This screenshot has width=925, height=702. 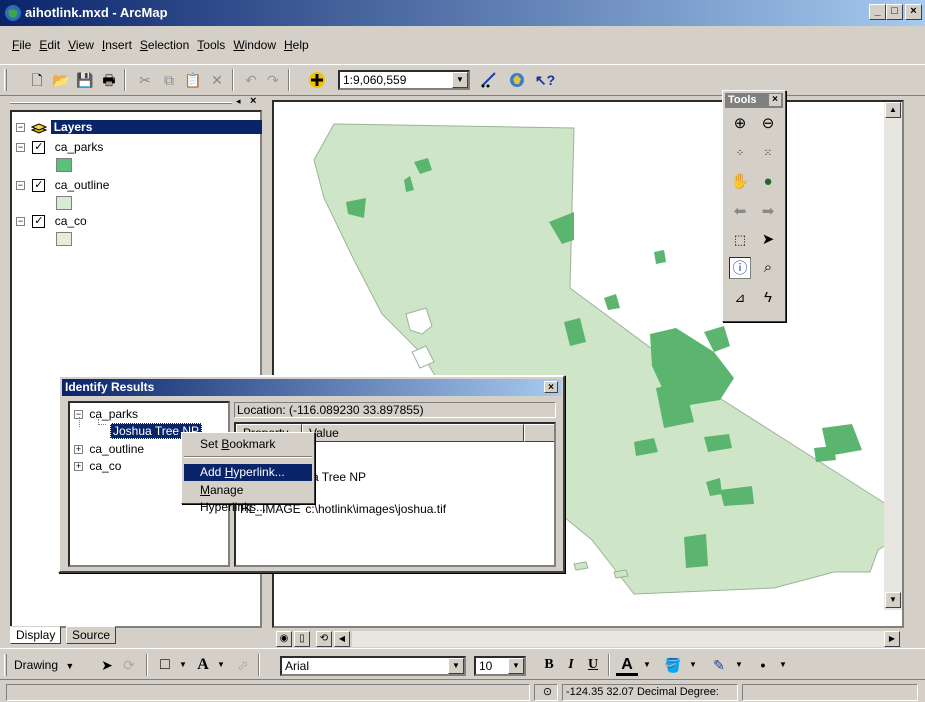 What do you see at coordinates (243, 665) in the screenshot?
I see `edit-vertices-icon: ⬀` at bounding box center [243, 665].